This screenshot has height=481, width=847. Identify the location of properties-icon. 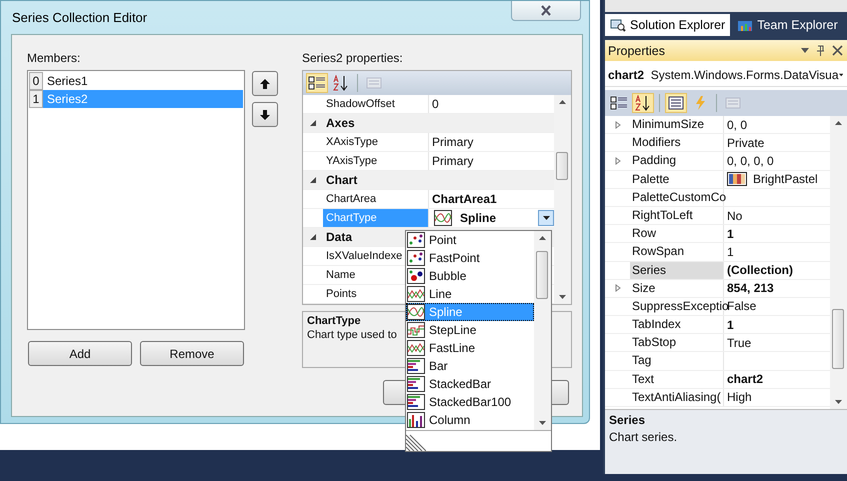
(676, 103).